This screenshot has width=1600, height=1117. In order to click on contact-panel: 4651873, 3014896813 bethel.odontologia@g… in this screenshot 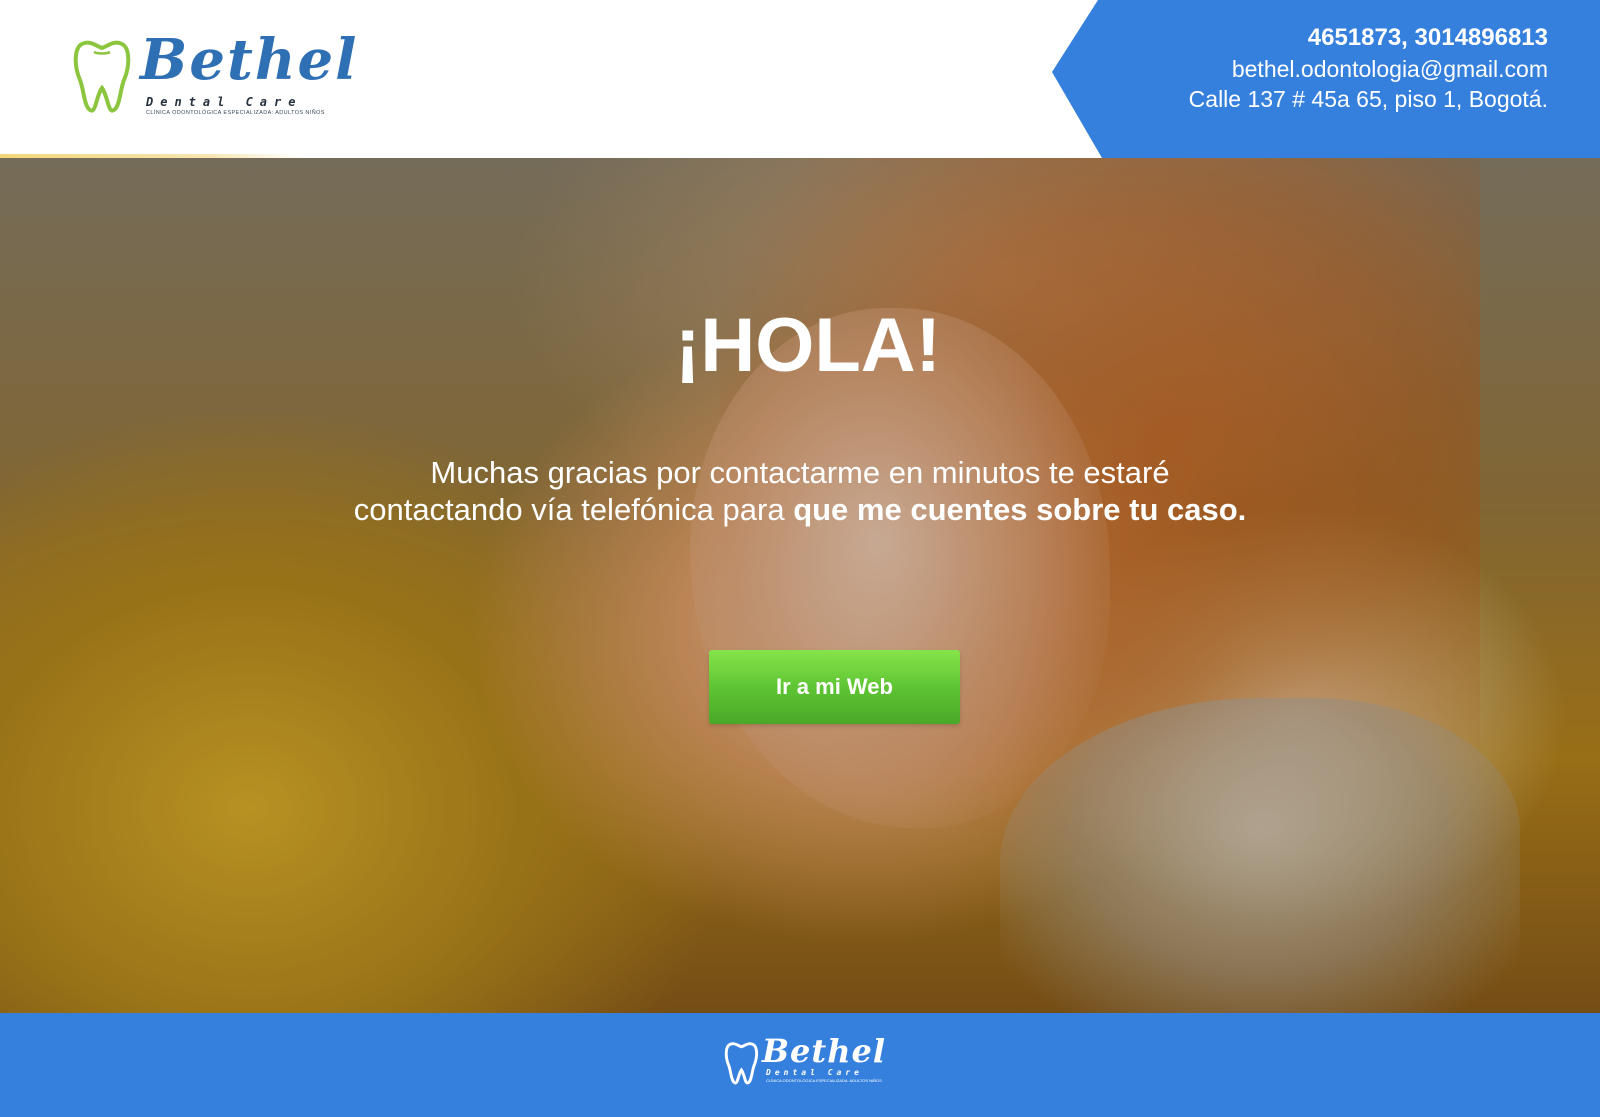, I will do `click(1326, 79)`.